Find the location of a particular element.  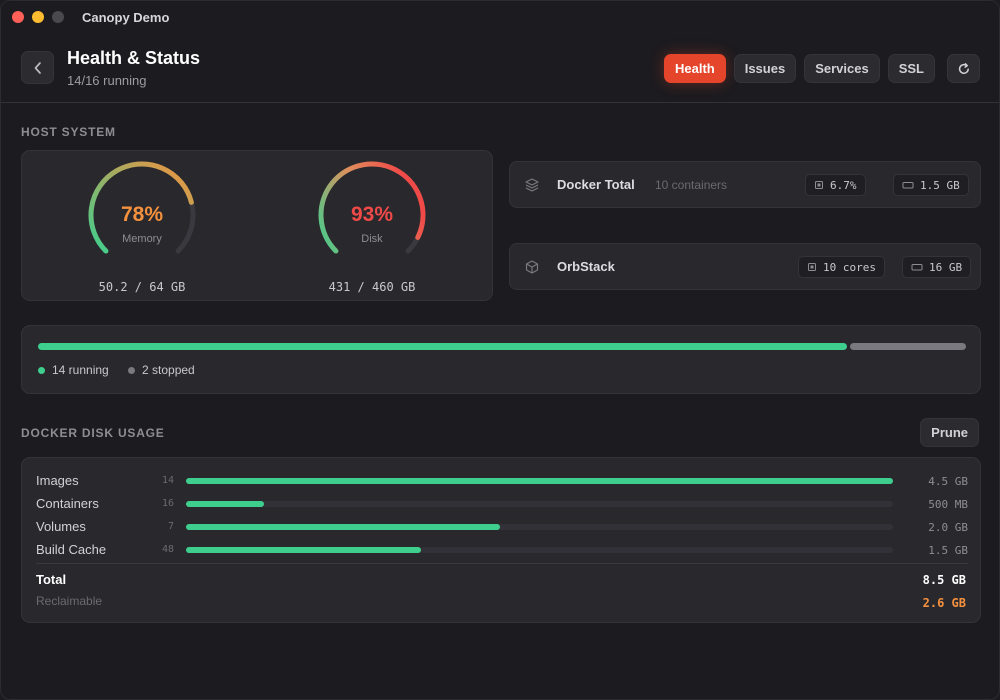

disk-row-label: Build Cache is located at coordinates (71, 549).